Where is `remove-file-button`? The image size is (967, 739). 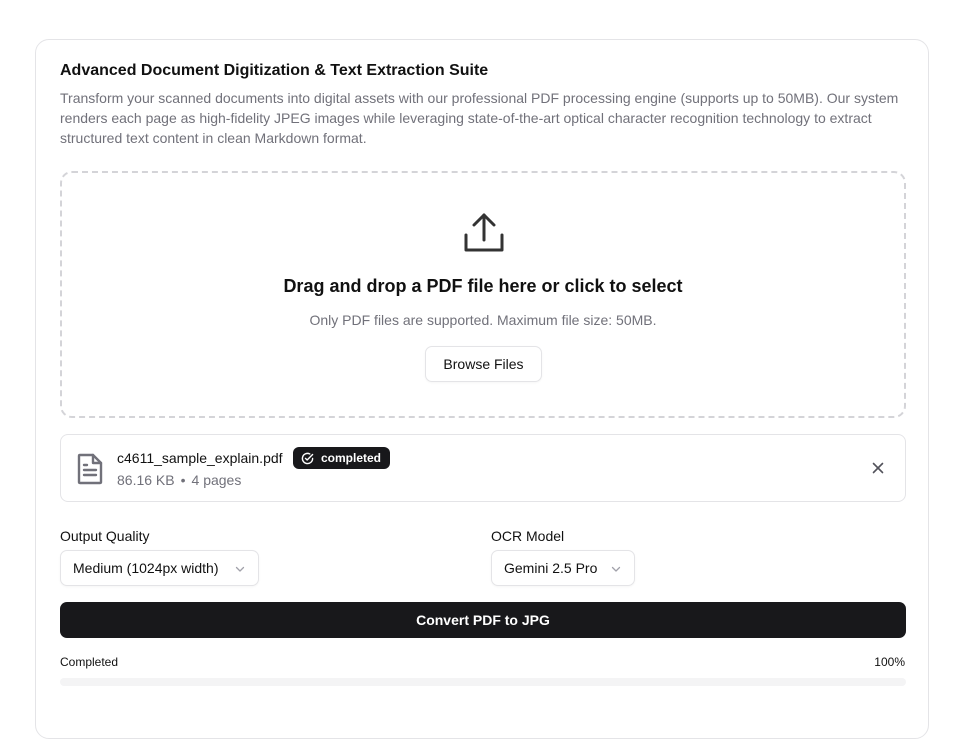
remove-file-button is located at coordinates (878, 468).